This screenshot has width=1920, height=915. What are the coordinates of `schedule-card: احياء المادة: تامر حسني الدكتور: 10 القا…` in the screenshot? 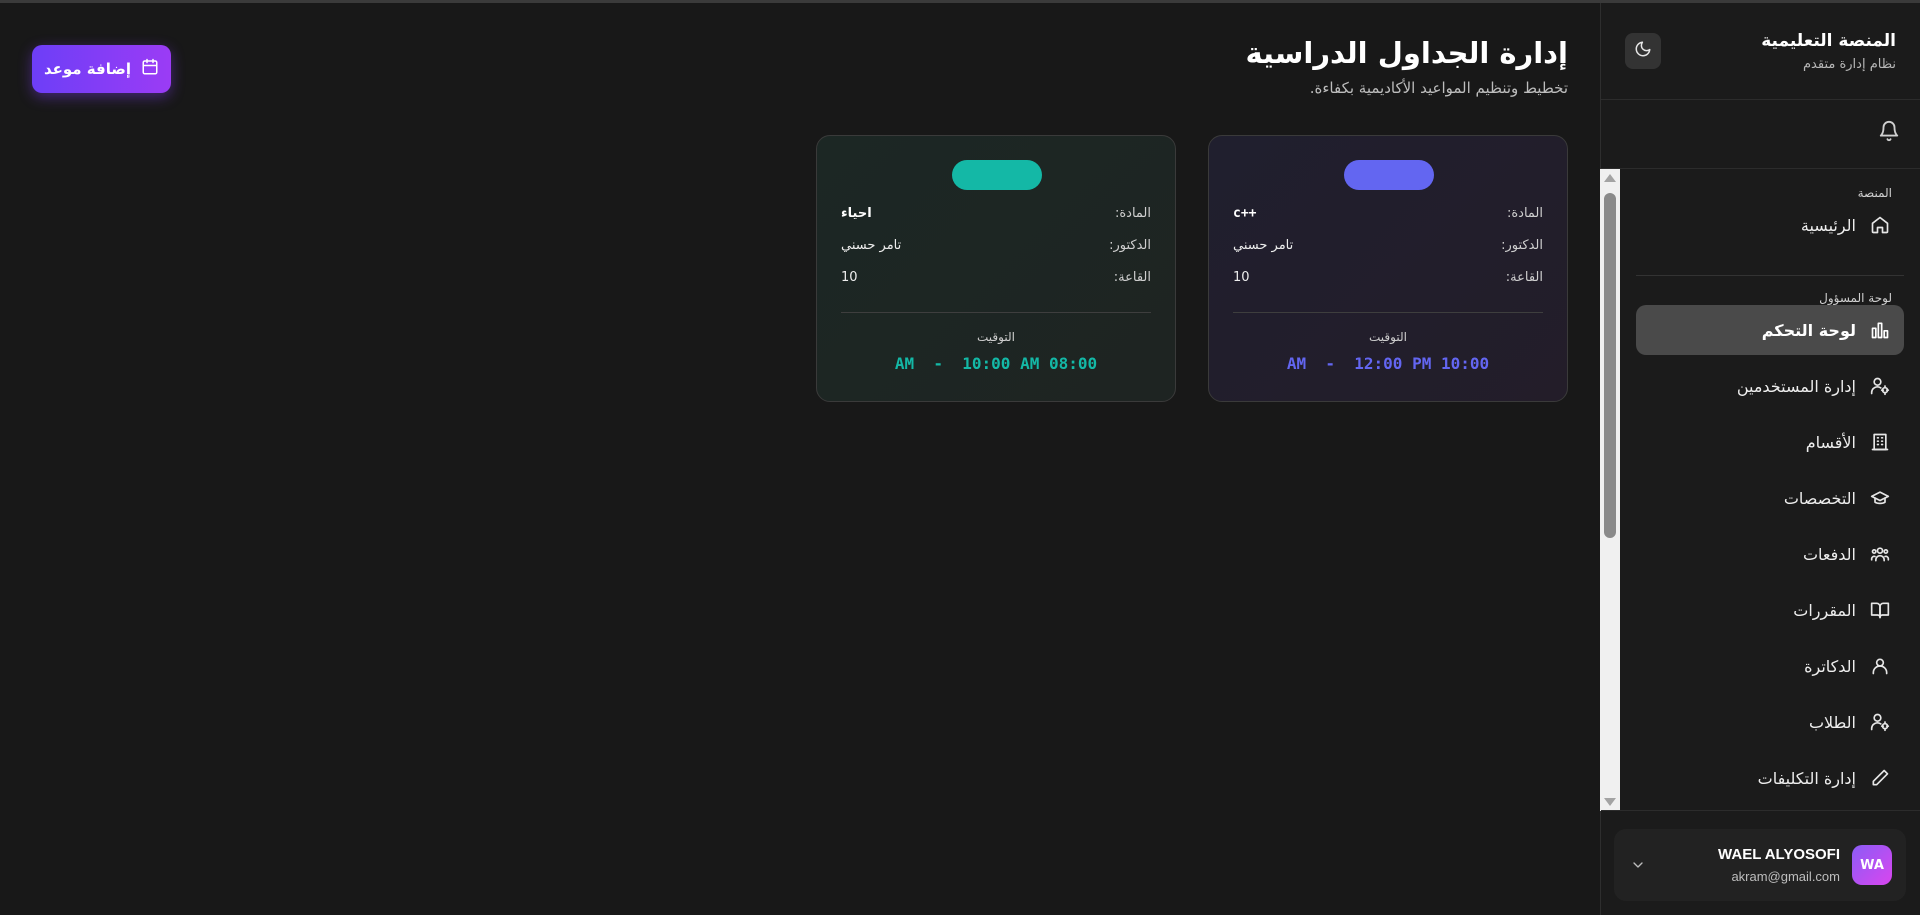 It's located at (996, 268).